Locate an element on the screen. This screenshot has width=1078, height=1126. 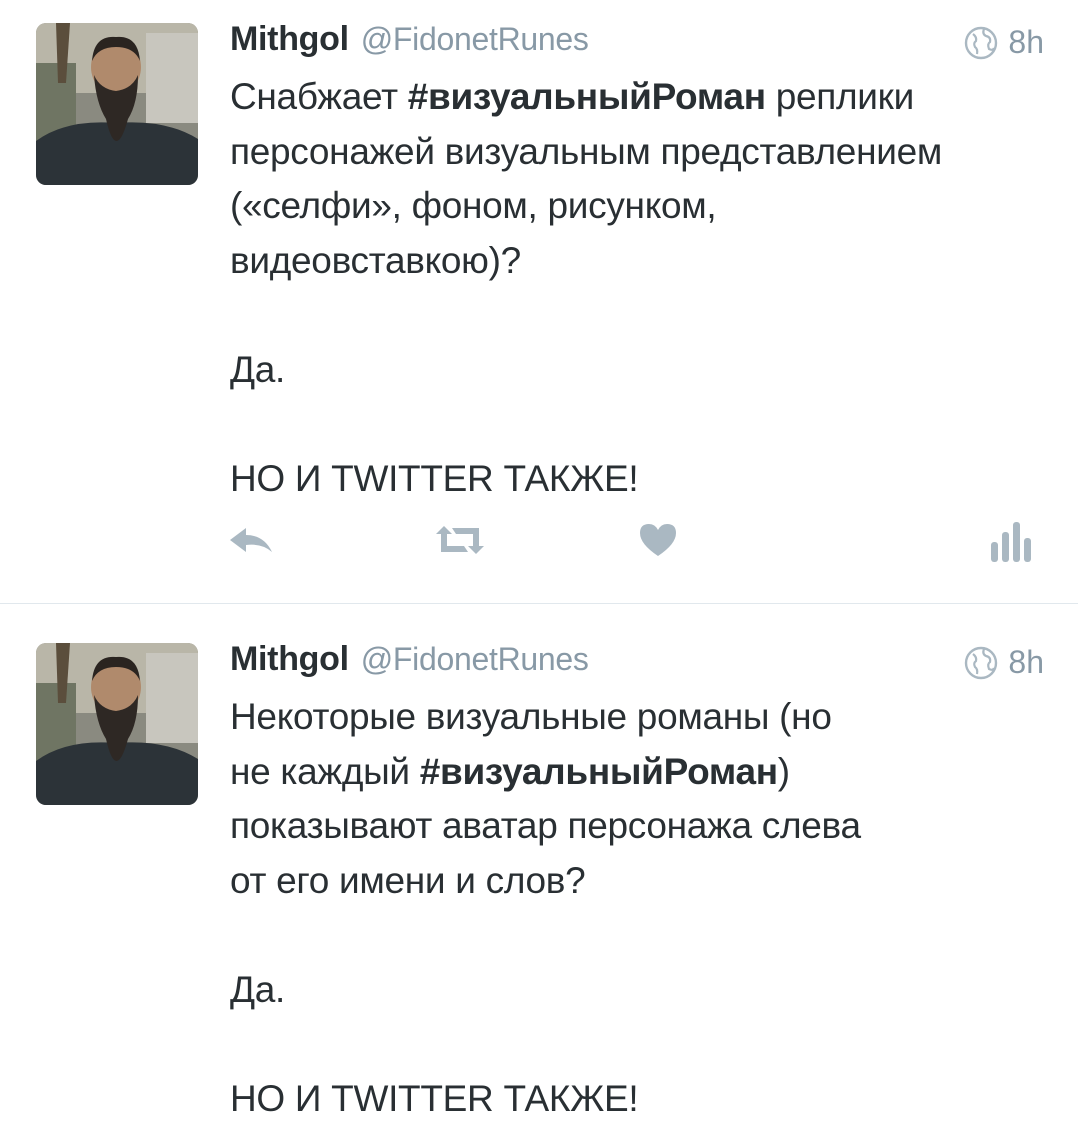
tweet-text-line: не каждый #визуальныйРоман) is located at coordinates (635, 772).